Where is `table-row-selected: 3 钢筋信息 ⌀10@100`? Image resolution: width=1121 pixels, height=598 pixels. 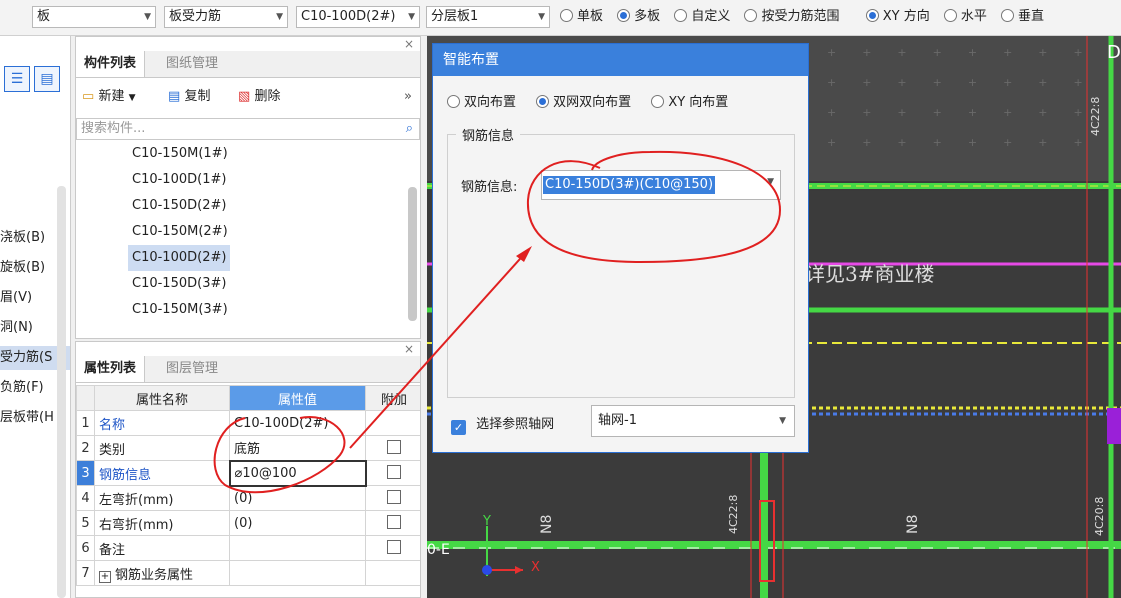 table-row-selected: 3 钢筋信息 ⌀10@100 is located at coordinates (248, 473).